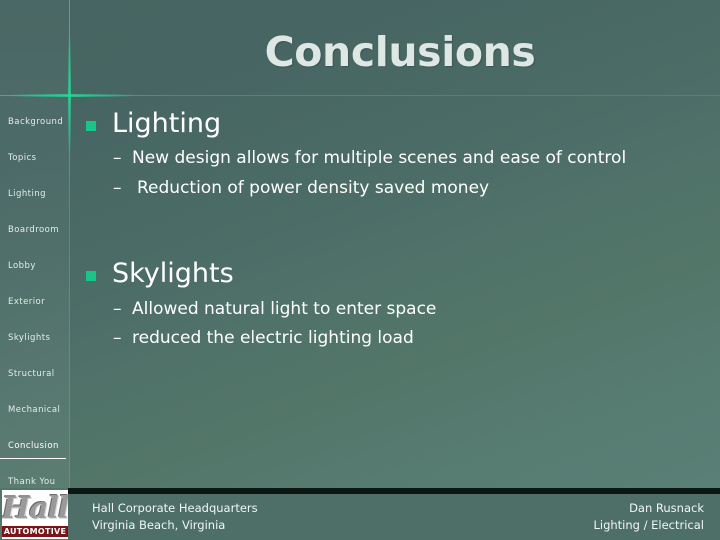  I want to click on sidebar-item-skylights: Skylights, so click(35, 338).